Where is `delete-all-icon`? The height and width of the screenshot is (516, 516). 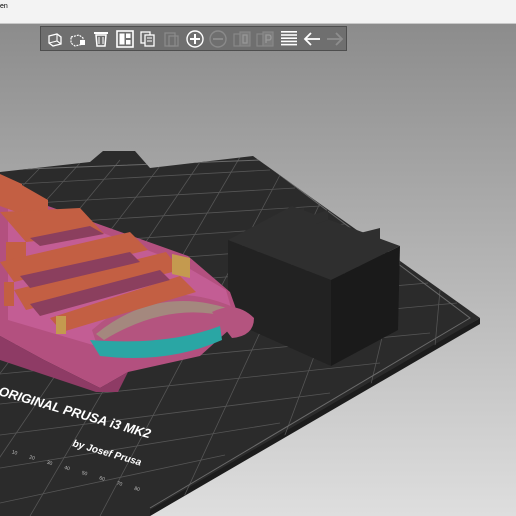
delete-all-icon is located at coordinates (101, 39).